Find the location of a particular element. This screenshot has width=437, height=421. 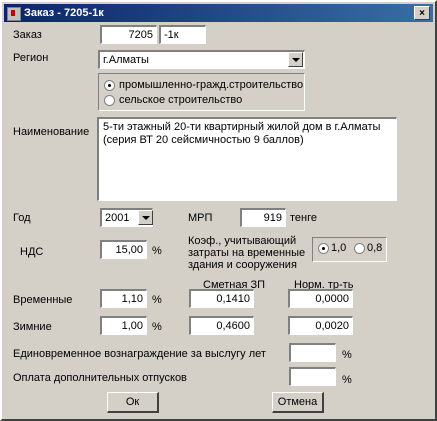

seniority-unit: % is located at coordinates (347, 355).